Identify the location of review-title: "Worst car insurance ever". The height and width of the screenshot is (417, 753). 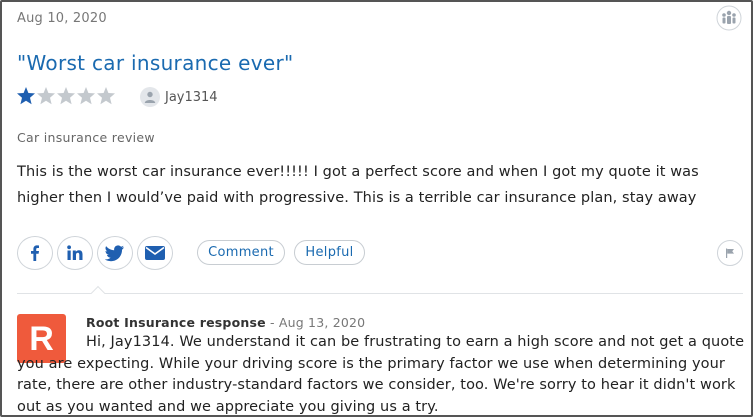
(155, 63).